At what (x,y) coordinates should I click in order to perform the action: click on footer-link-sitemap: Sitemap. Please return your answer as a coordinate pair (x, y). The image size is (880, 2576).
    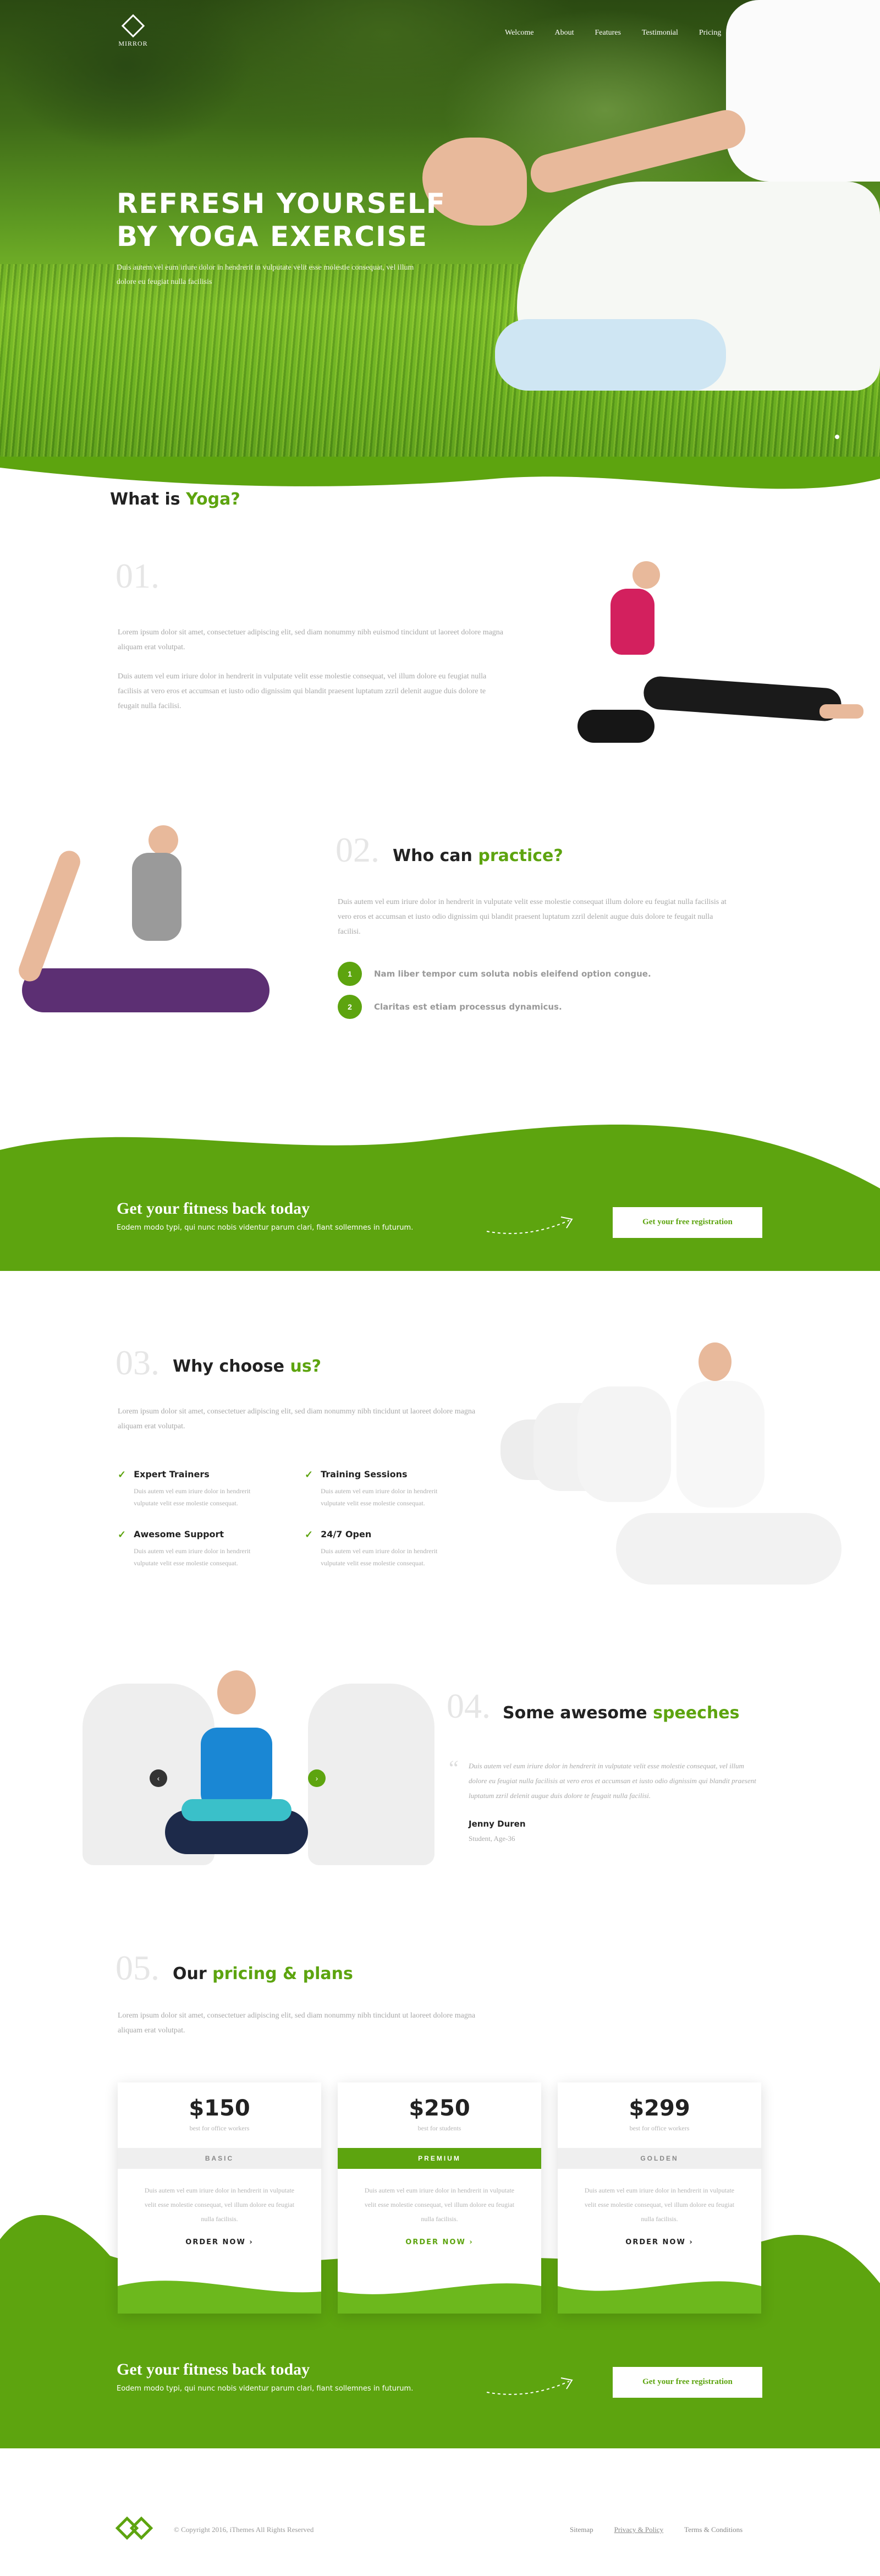
    Looking at the image, I should click on (581, 2530).